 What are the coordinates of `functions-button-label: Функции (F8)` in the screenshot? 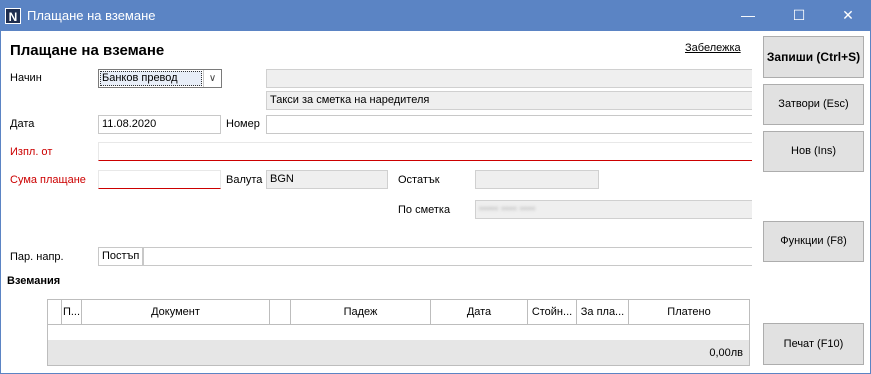 It's located at (813, 241).